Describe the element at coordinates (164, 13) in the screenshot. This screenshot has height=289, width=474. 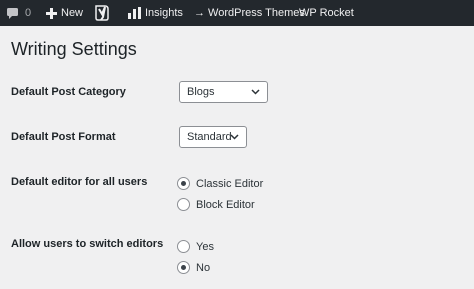
I see `insights-label: Insights` at that location.